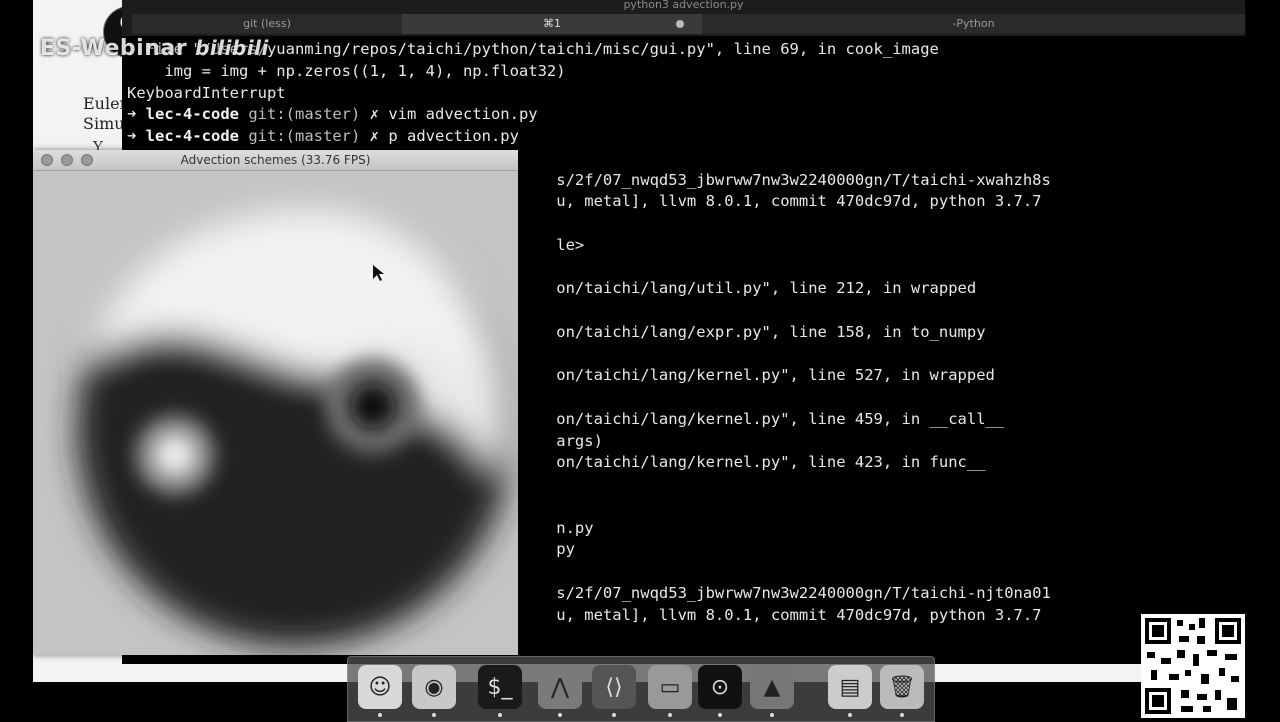 The width and height of the screenshot is (1280, 722). I want to click on tab-close-icon, so click(680, 24).